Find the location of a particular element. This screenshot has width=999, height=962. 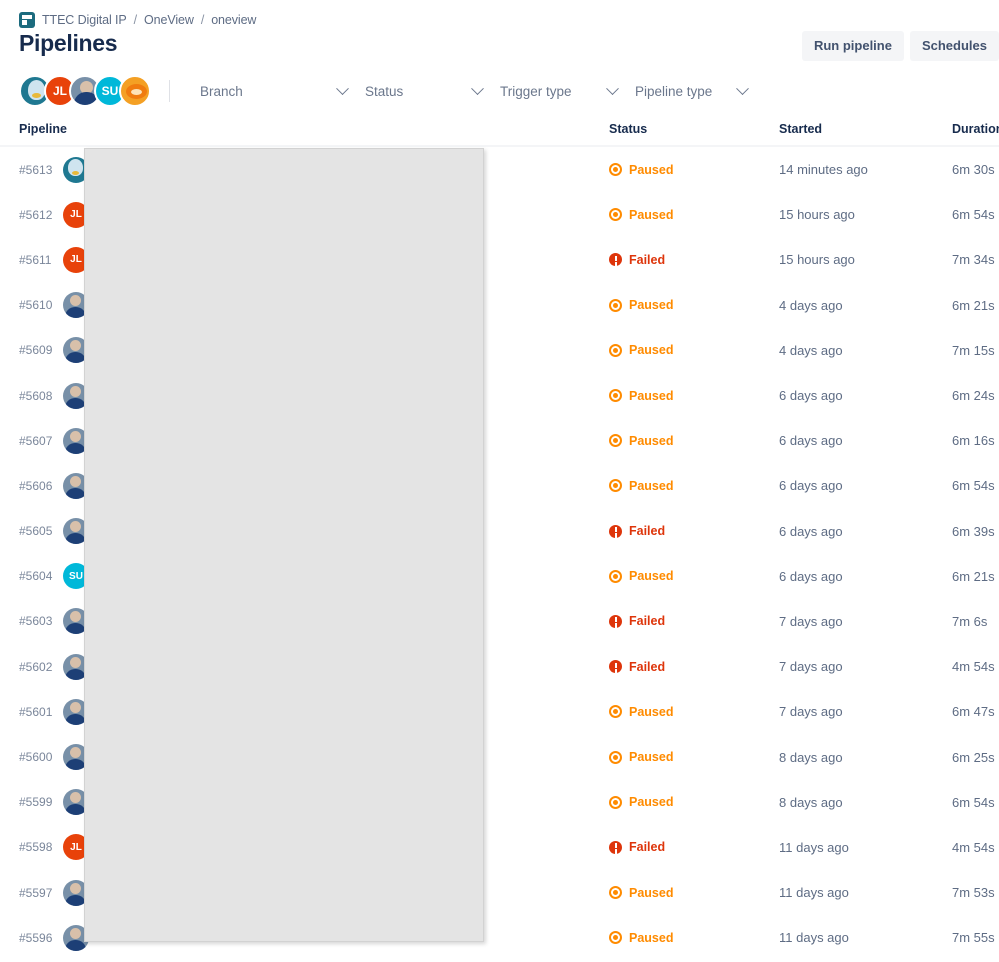

started-cell: 14 minutes ago is located at coordinates (823, 170).